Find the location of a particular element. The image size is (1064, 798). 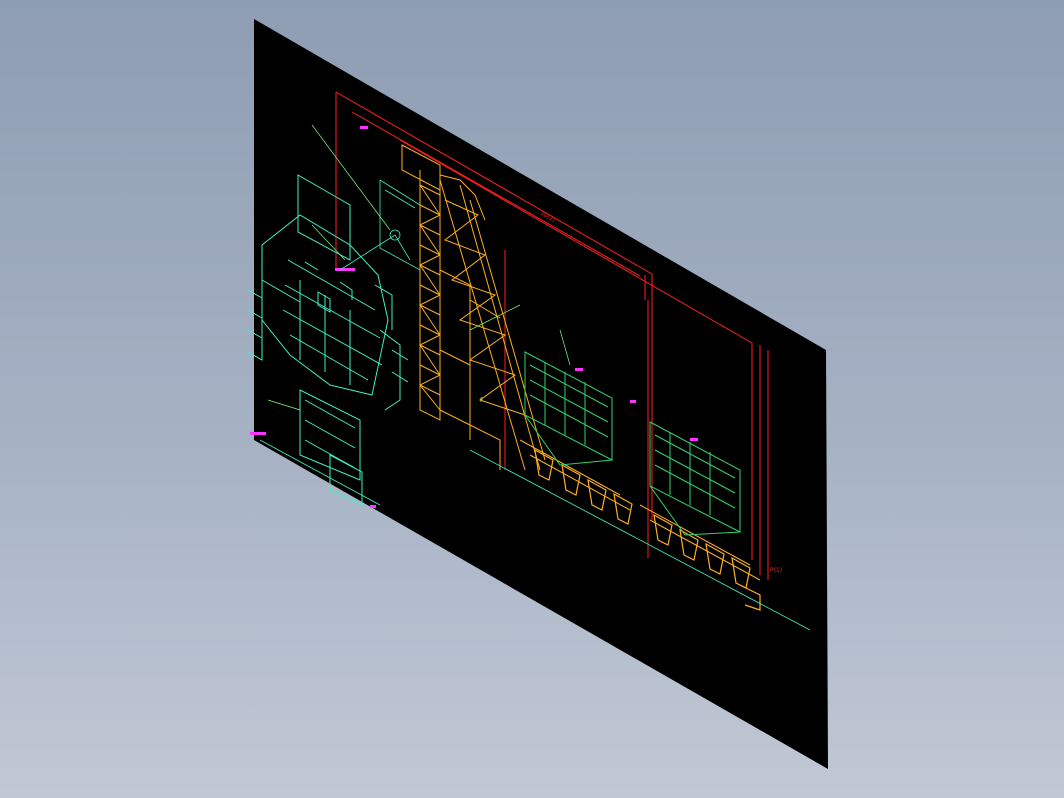

ref-label-f: F is located at coordinates (482, 400).